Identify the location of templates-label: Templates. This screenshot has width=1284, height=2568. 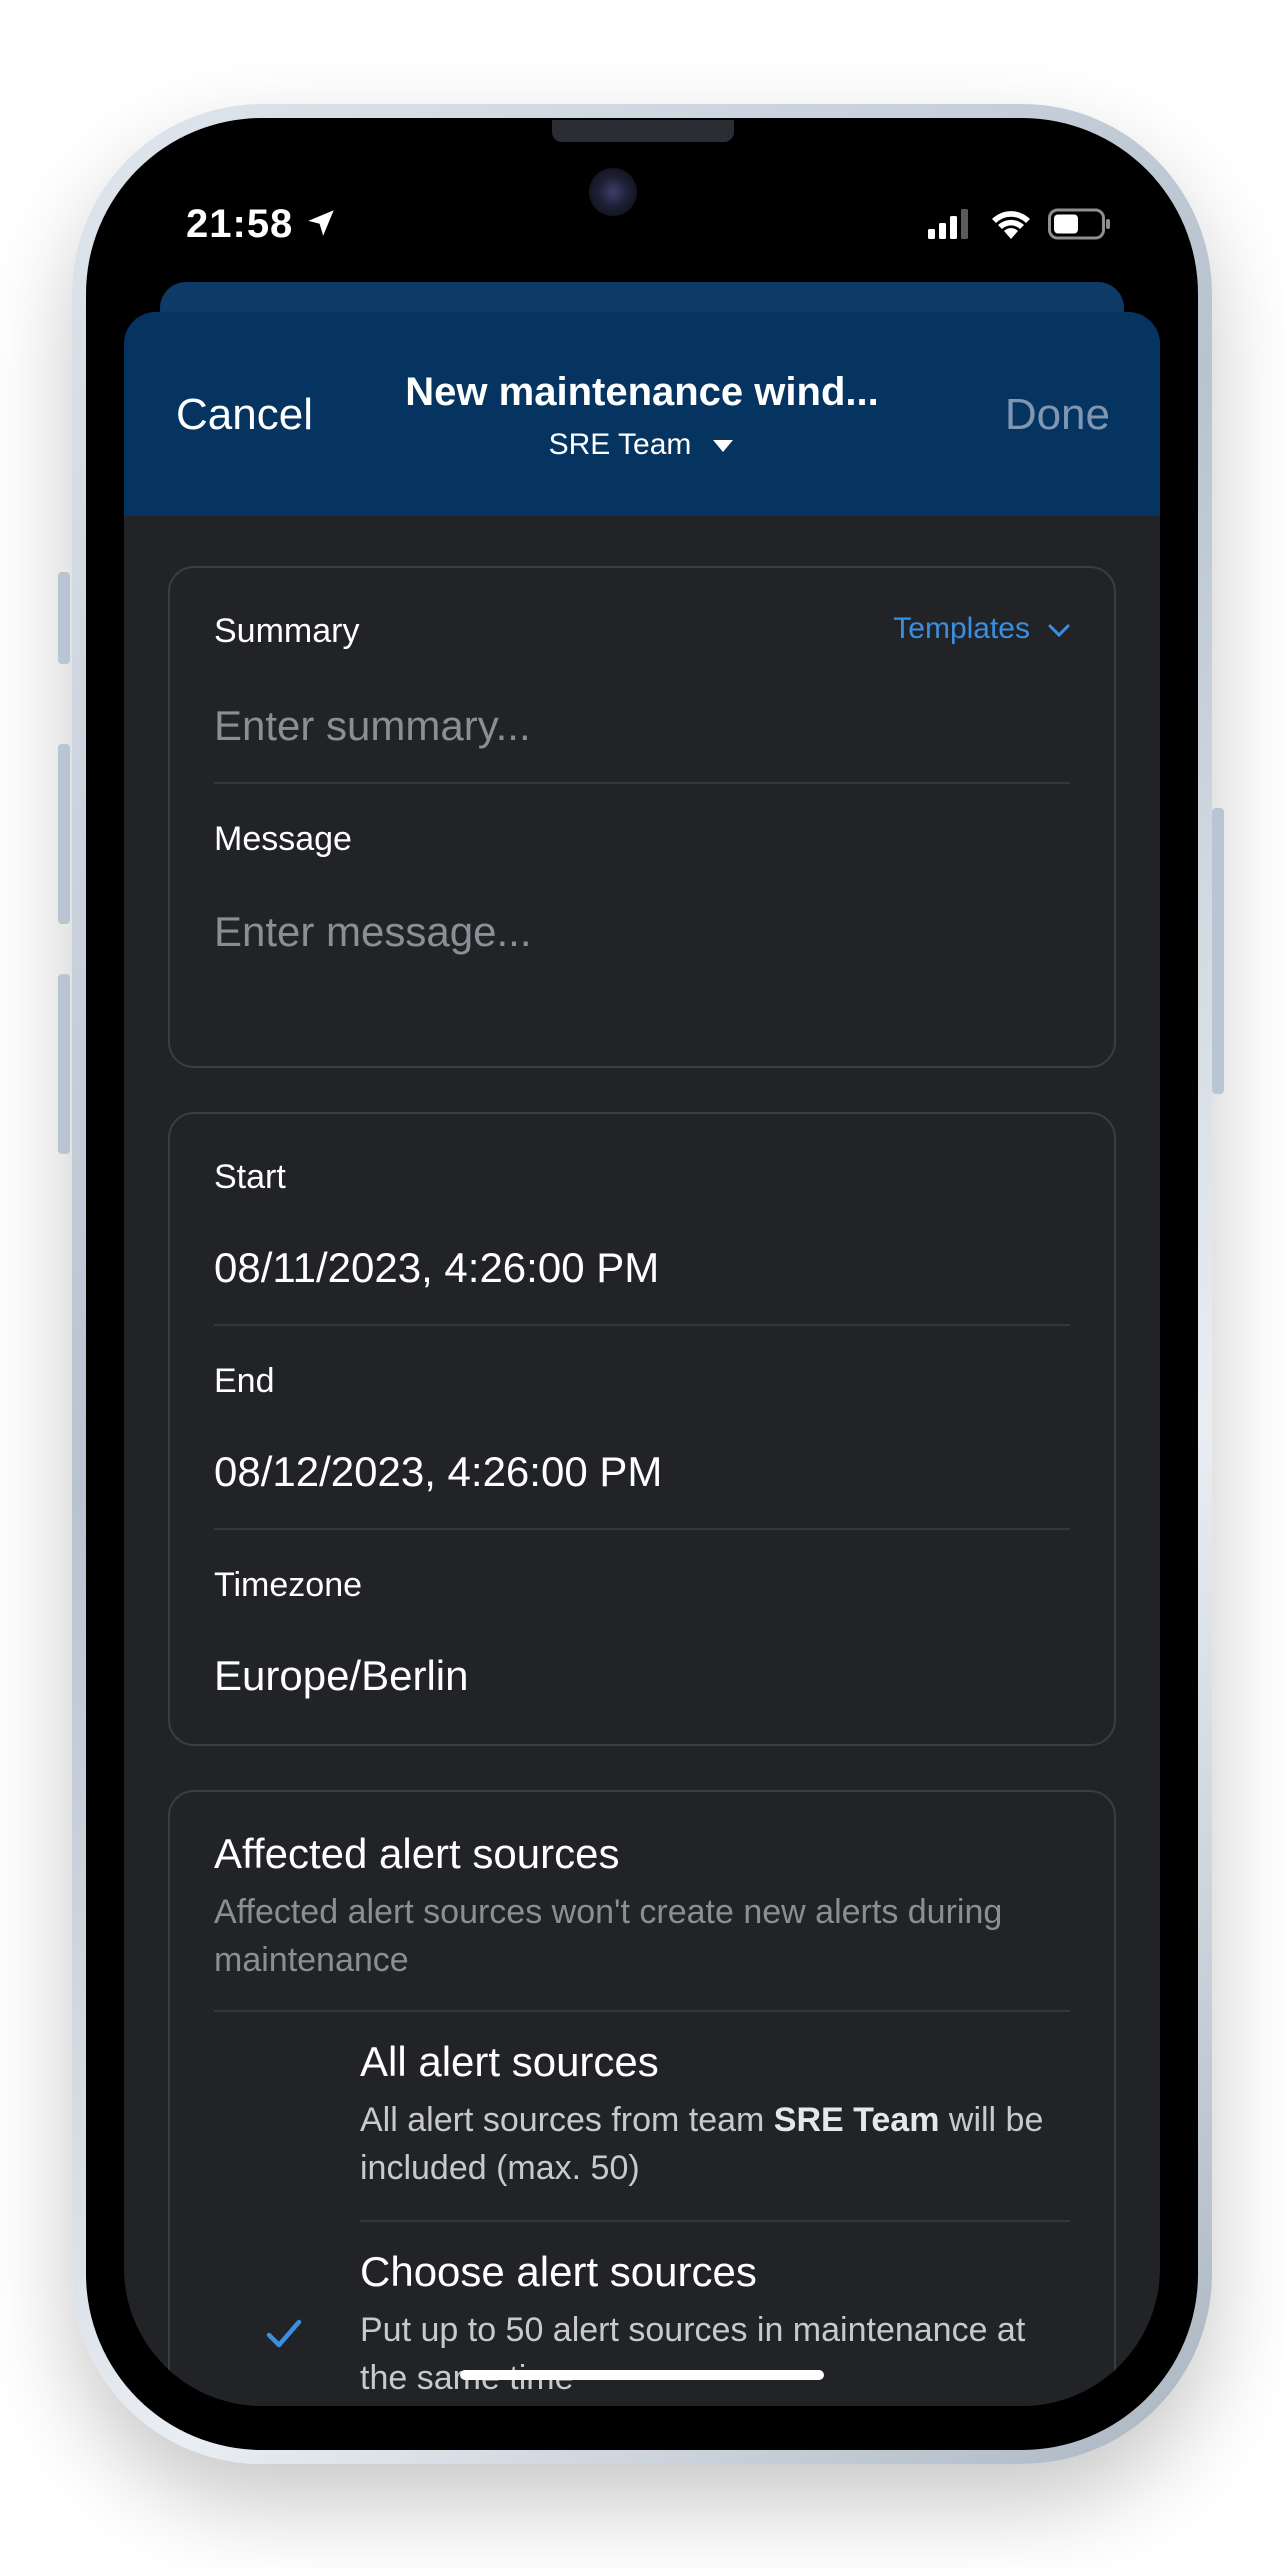
(961, 628).